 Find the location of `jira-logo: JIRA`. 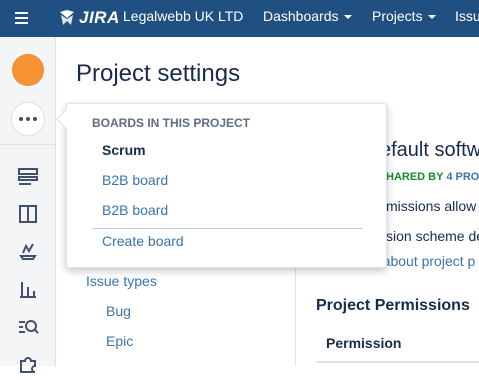

jira-logo: JIRA is located at coordinates (89, 18).